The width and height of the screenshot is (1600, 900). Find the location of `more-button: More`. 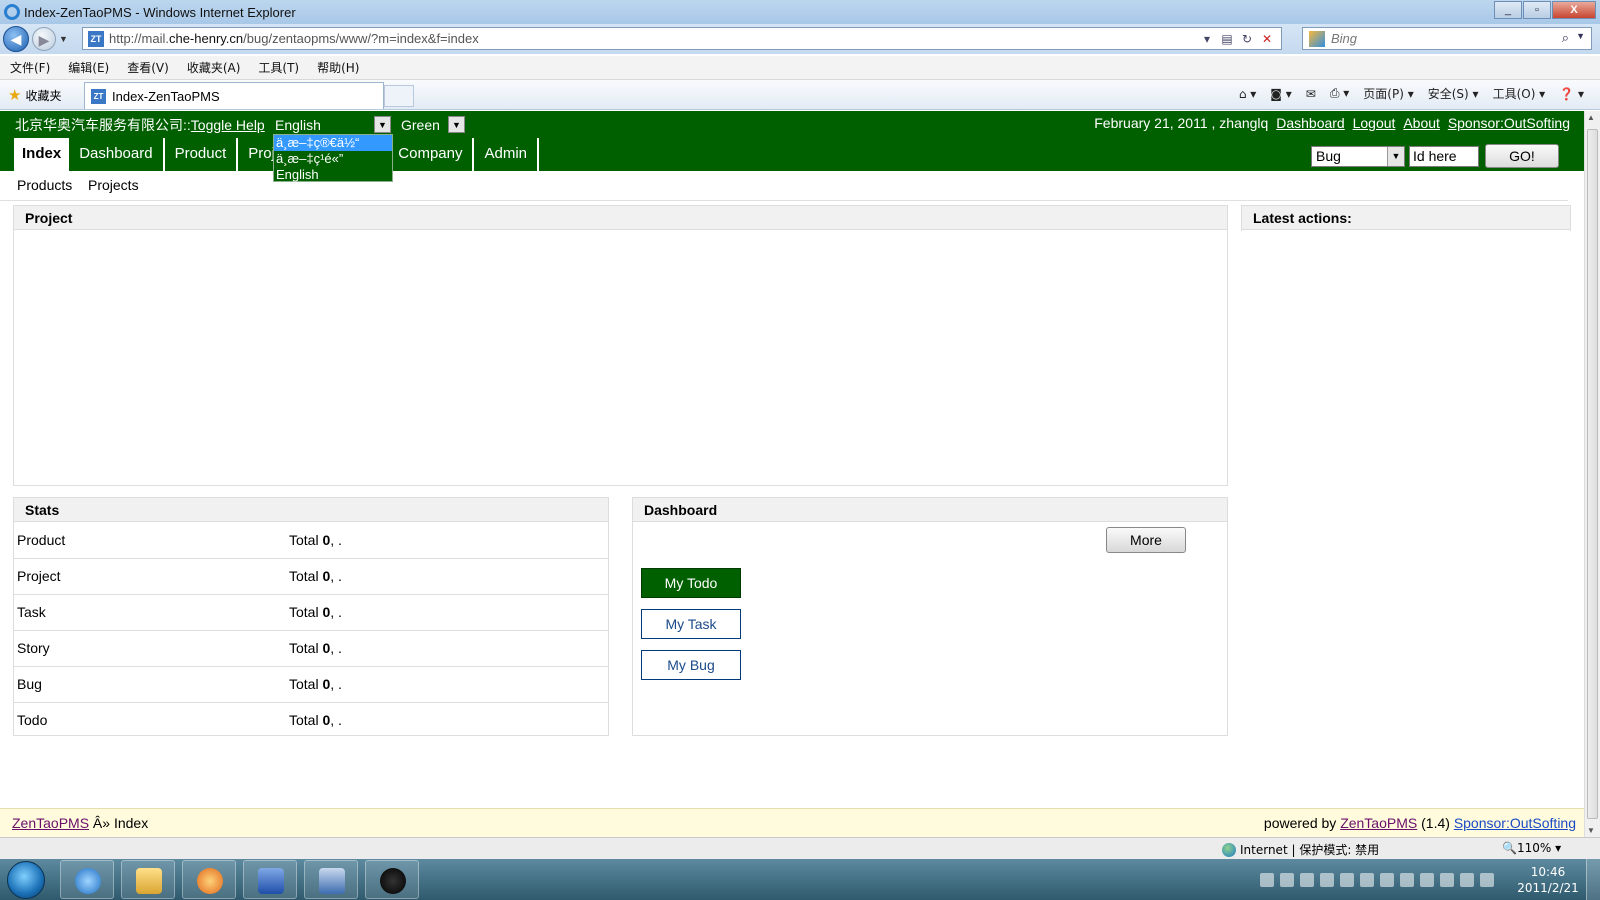

more-button: More is located at coordinates (1146, 540).